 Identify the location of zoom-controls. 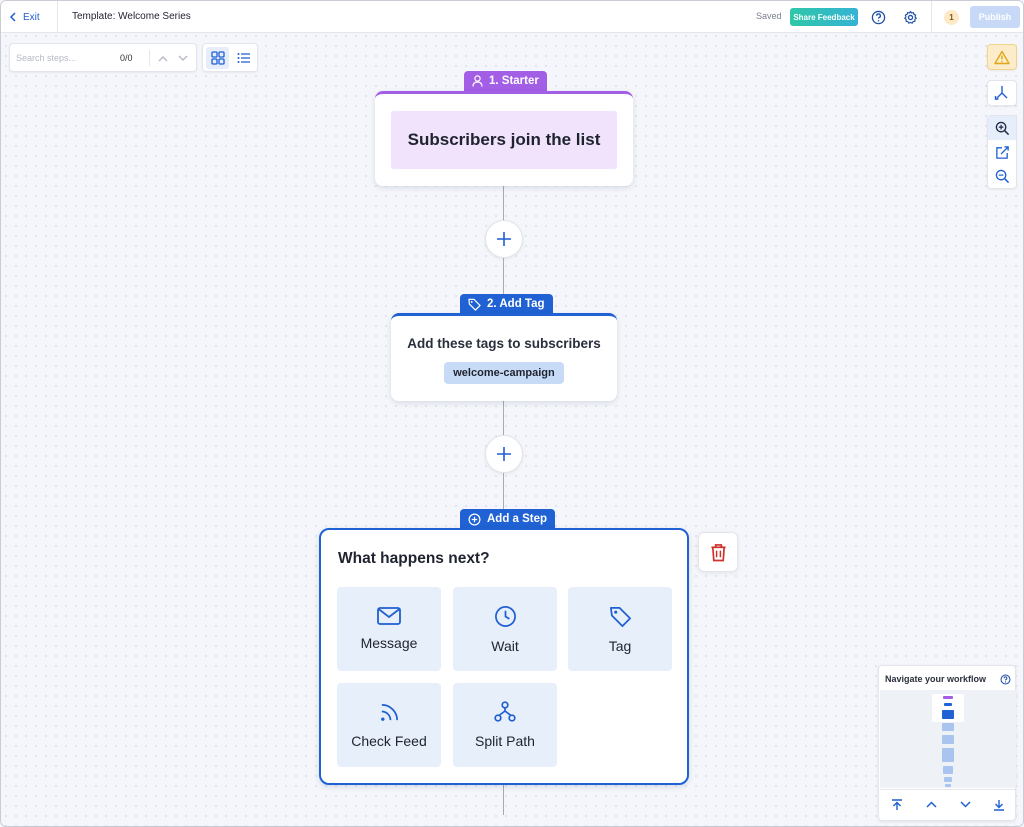
(1002, 152).